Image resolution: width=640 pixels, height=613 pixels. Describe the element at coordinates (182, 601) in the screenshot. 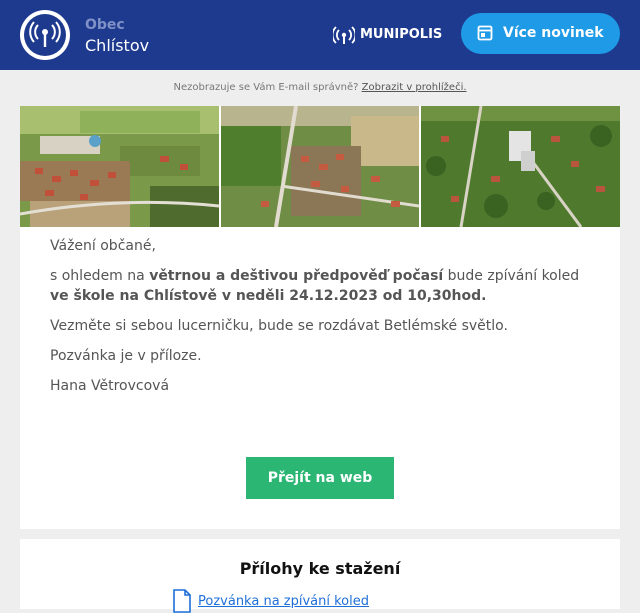

I see `file-icon` at that location.